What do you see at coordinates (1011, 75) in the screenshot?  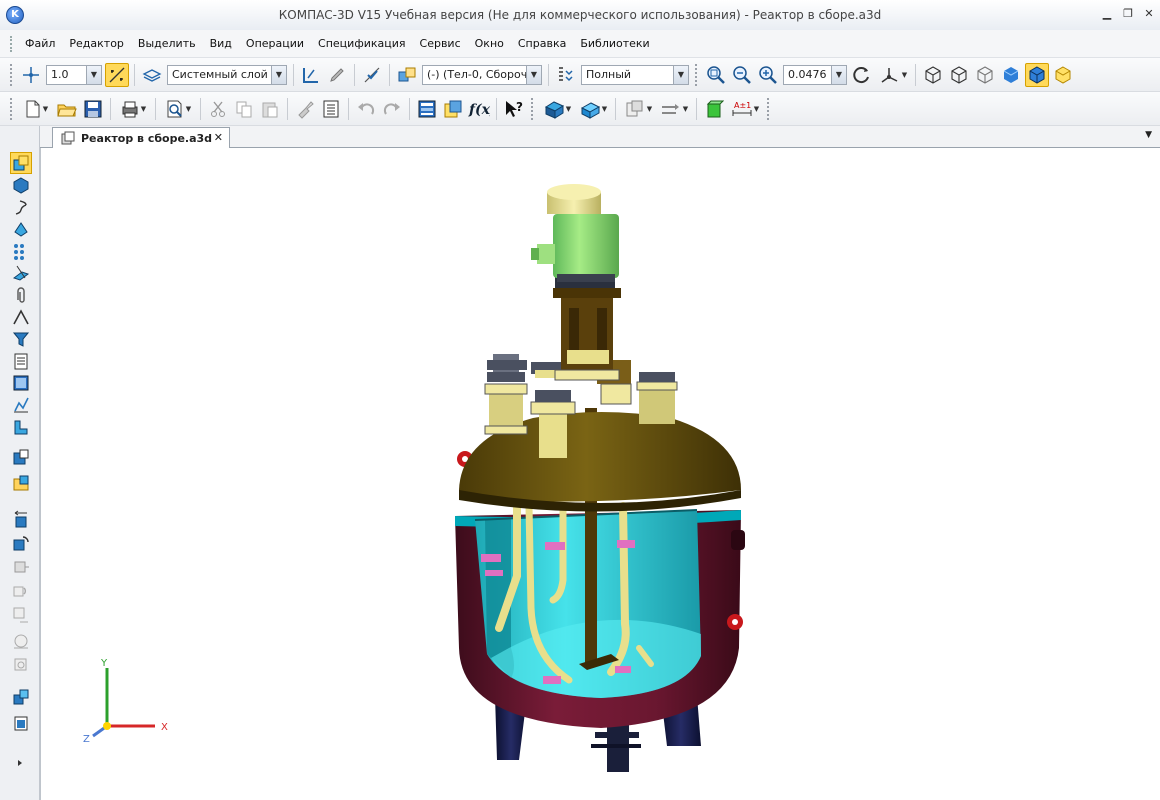 I see `halftone-icon` at bounding box center [1011, 75].